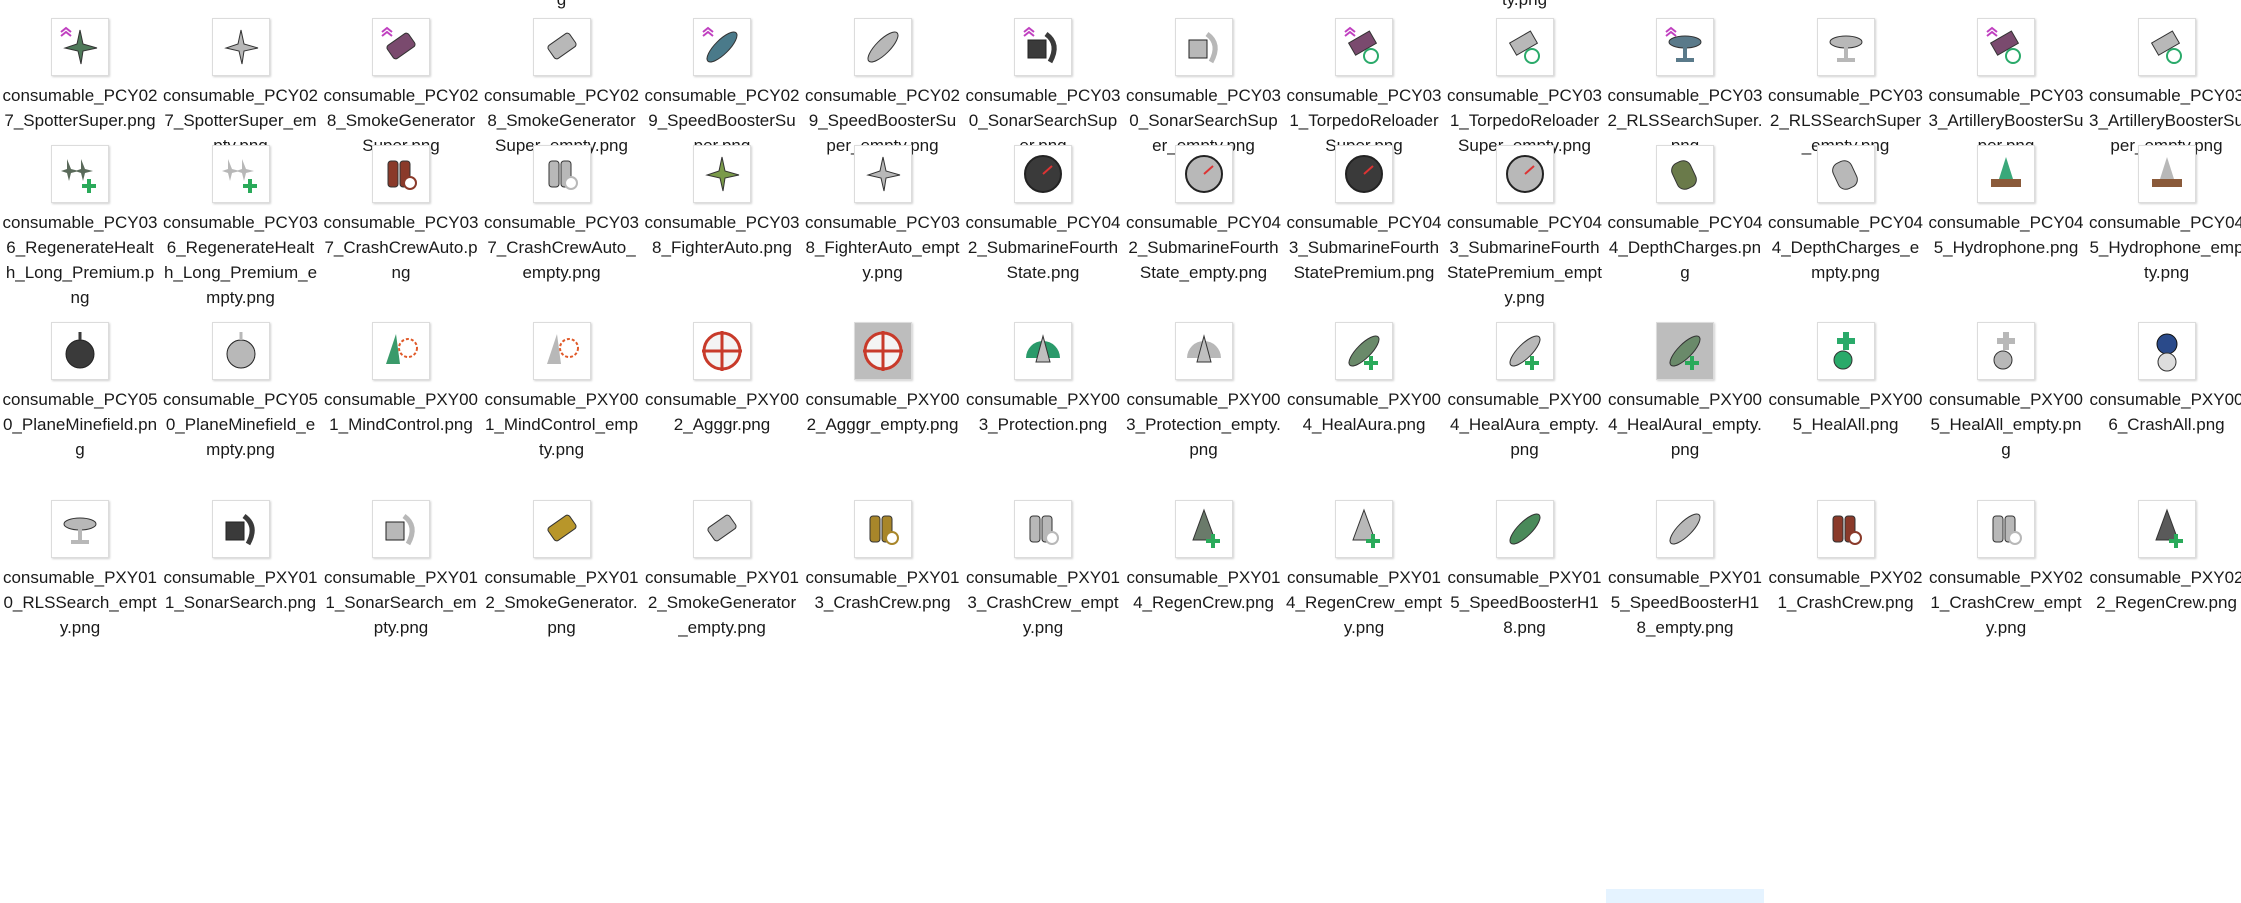  I want to click on file-item: consumable_PCY038_FighterAuto_empty.png, so click(883, 215).